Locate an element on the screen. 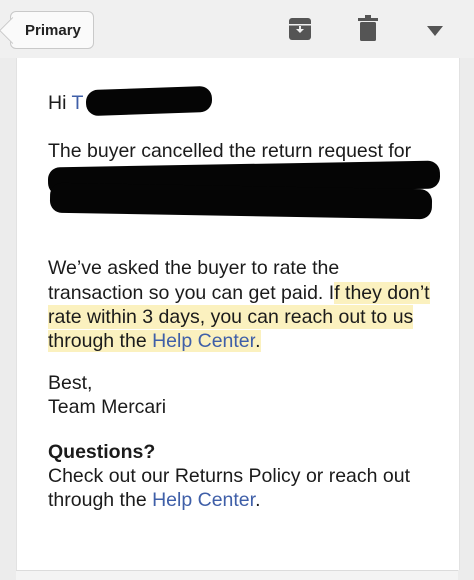 The height and width of the screenshot is (580, 474). questions-heading: Questions? is located at coordinates (102, 452).